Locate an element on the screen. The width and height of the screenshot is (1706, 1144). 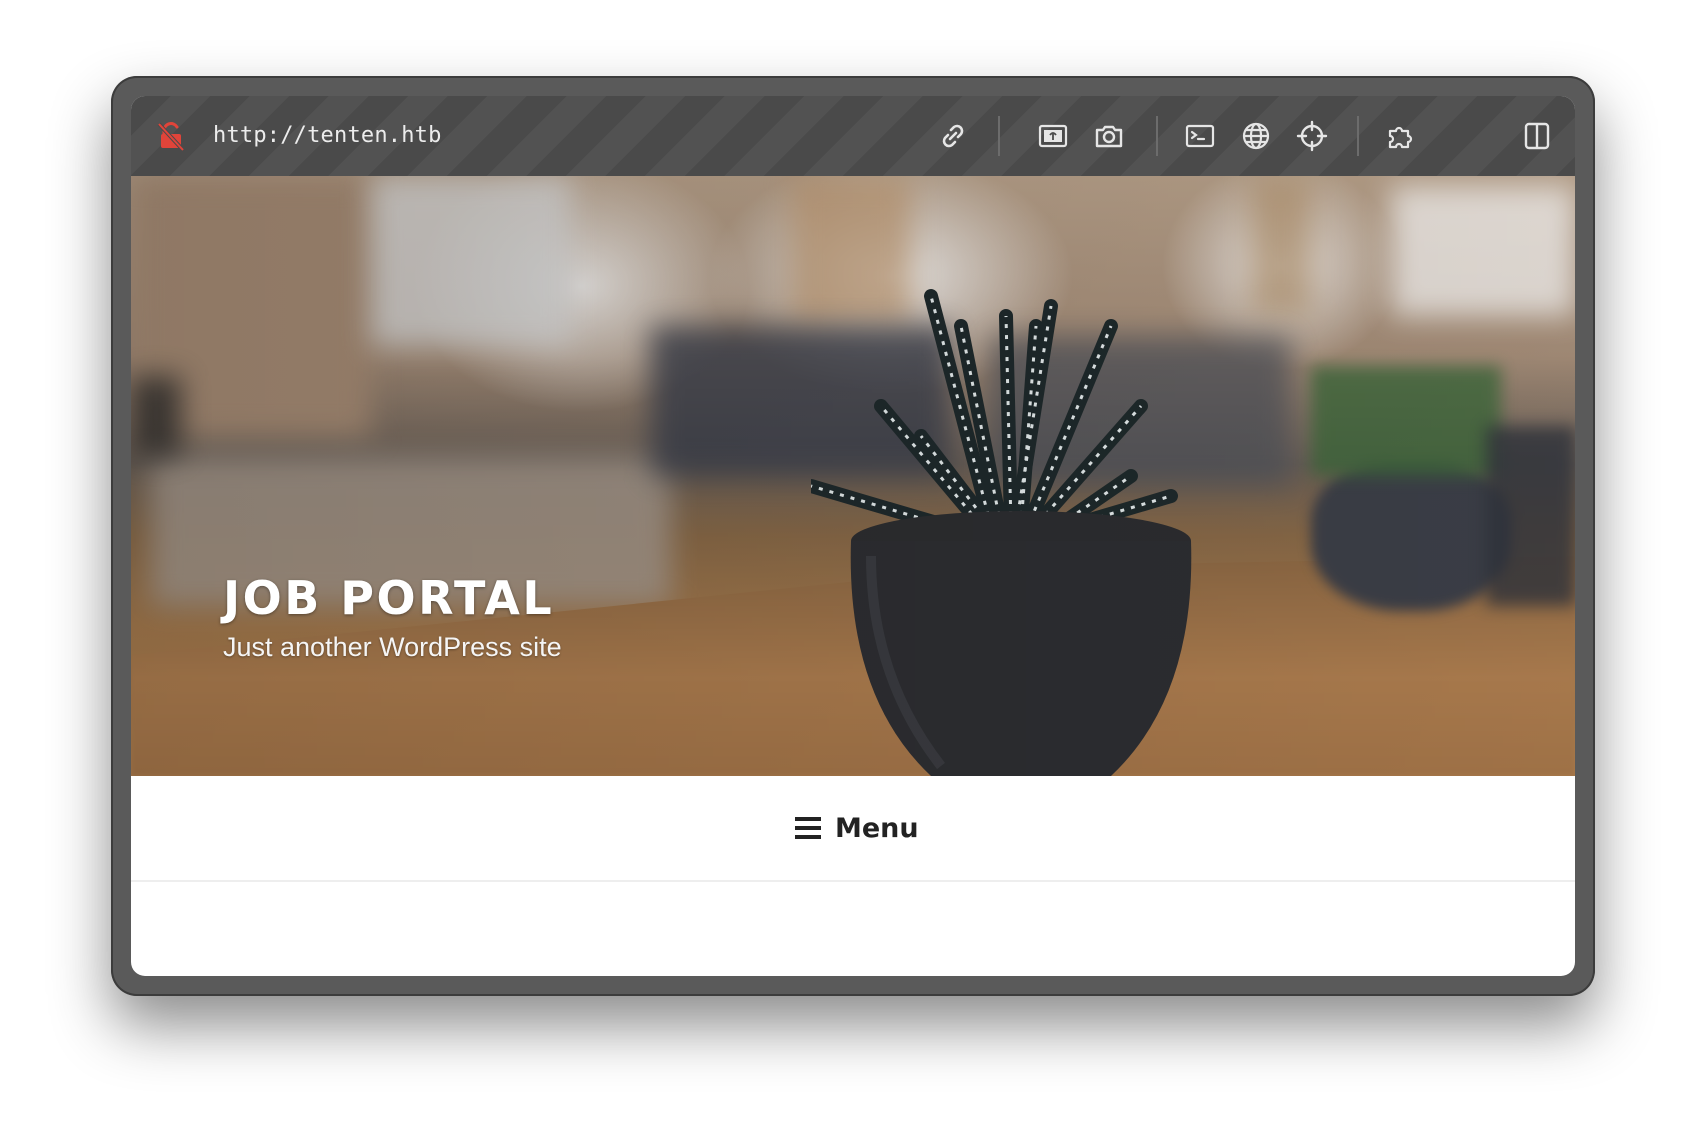
globe-icon is located at coordinates (1256, 136).